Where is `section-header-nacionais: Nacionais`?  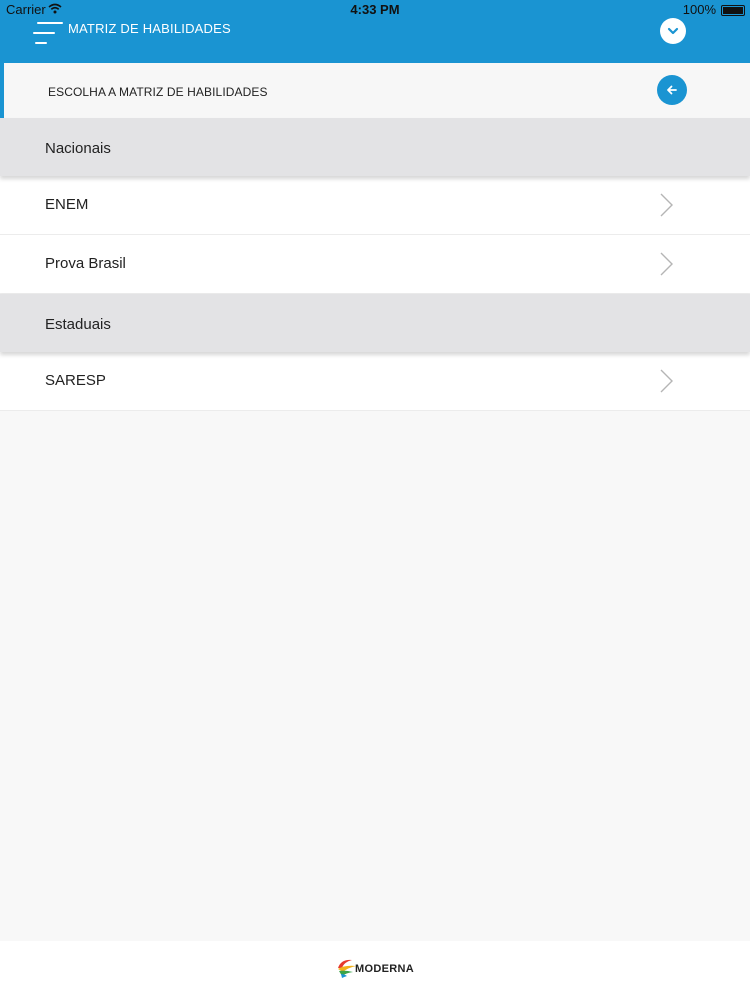
section-header-nacionais: Nacionais is located at coordinates (375, 147).